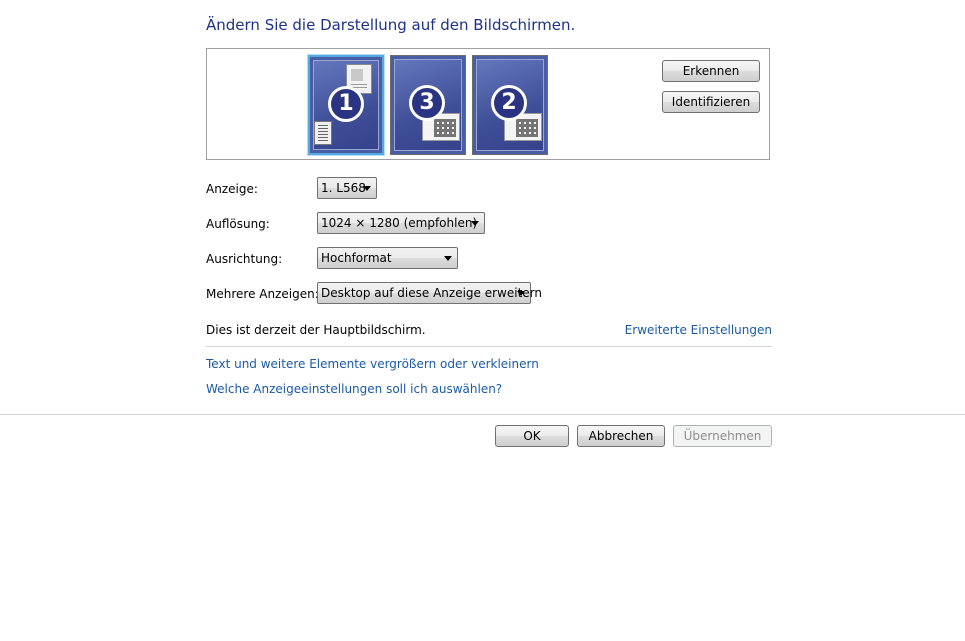 The height and width of the screenshot is (641, 965). Describe the element at coordinates (323, 133) in the screenshot. I see `window-thumbnail-icon` at that location.